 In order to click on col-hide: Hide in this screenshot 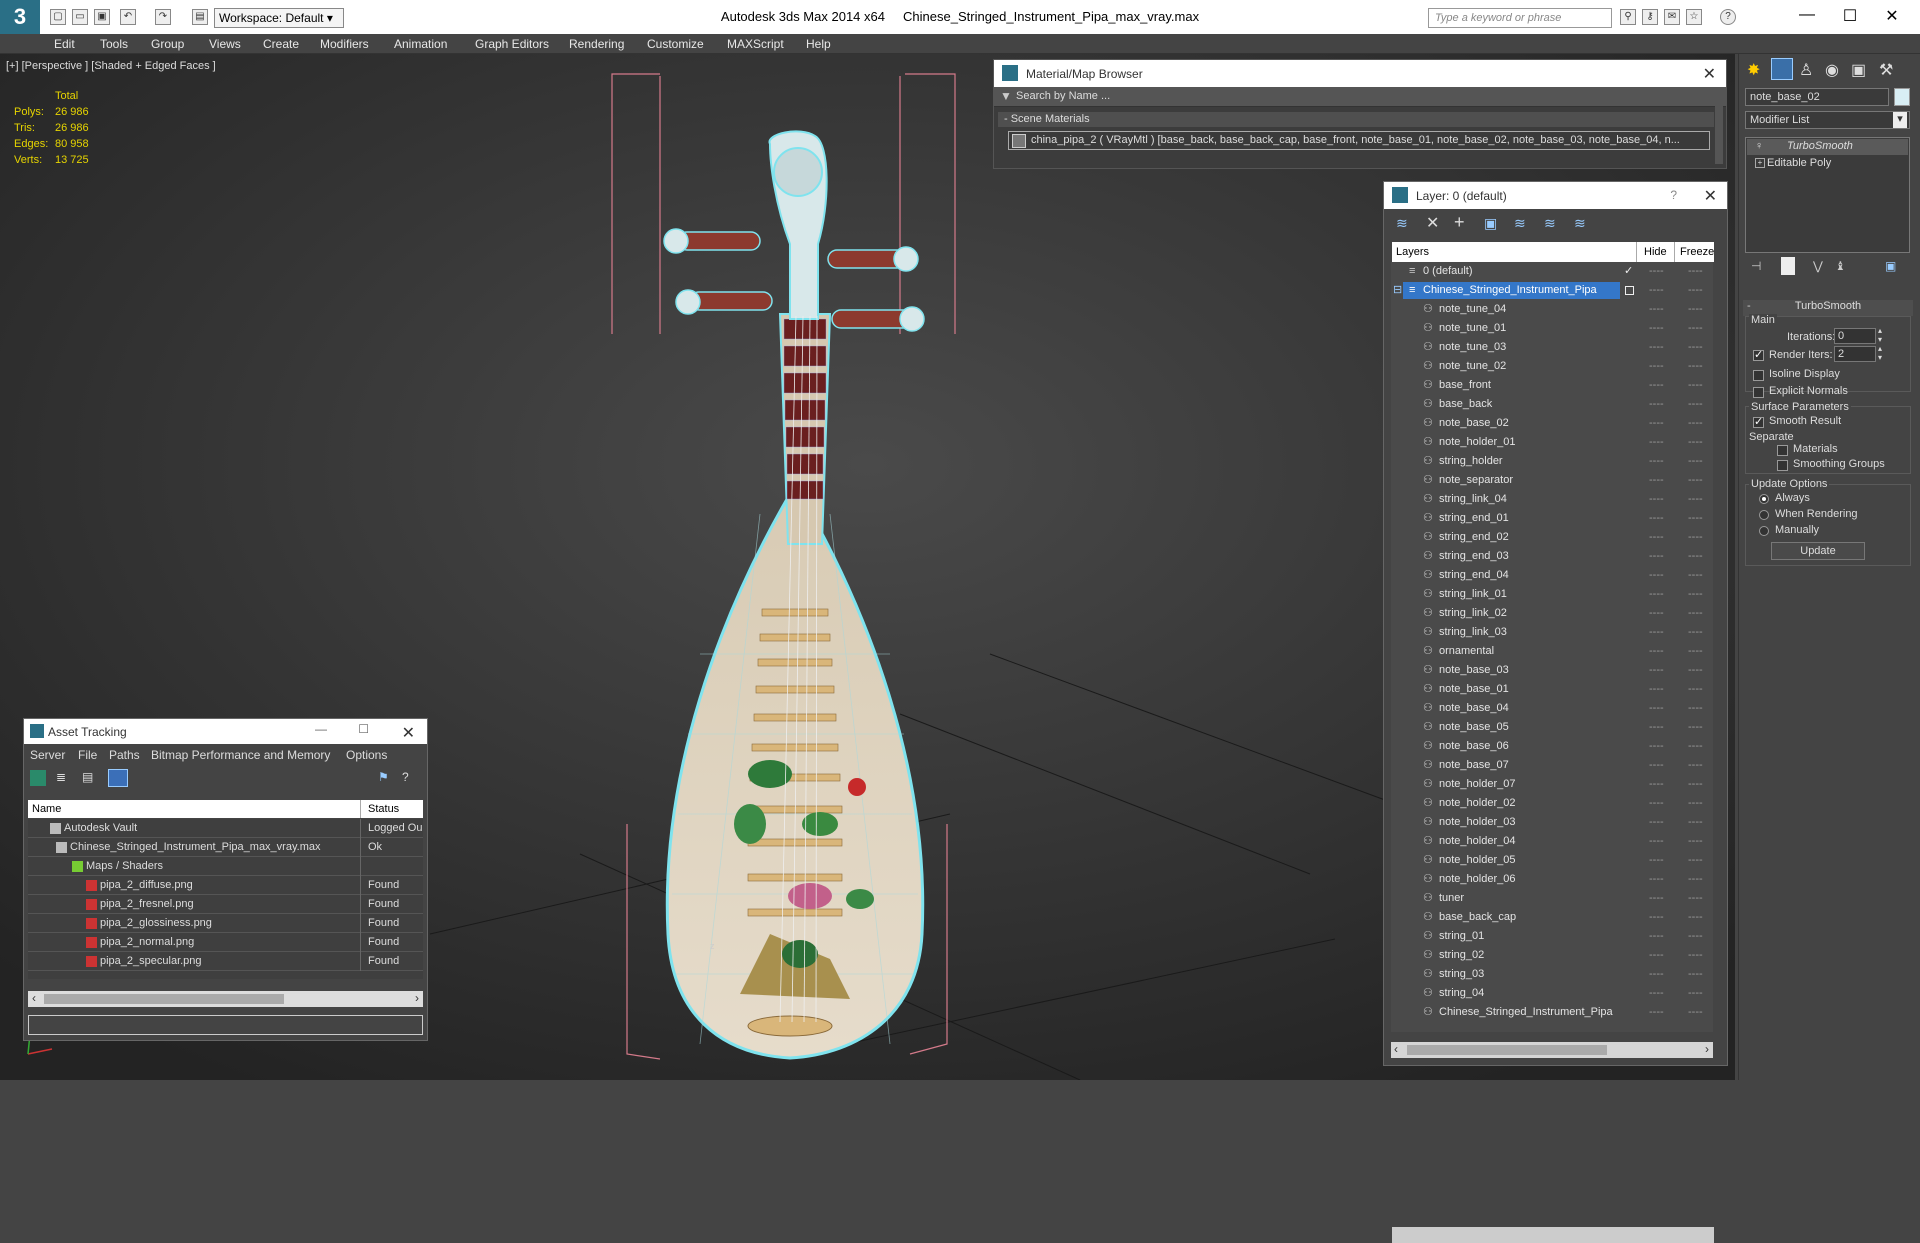, I will do `click(1655, 252)`.